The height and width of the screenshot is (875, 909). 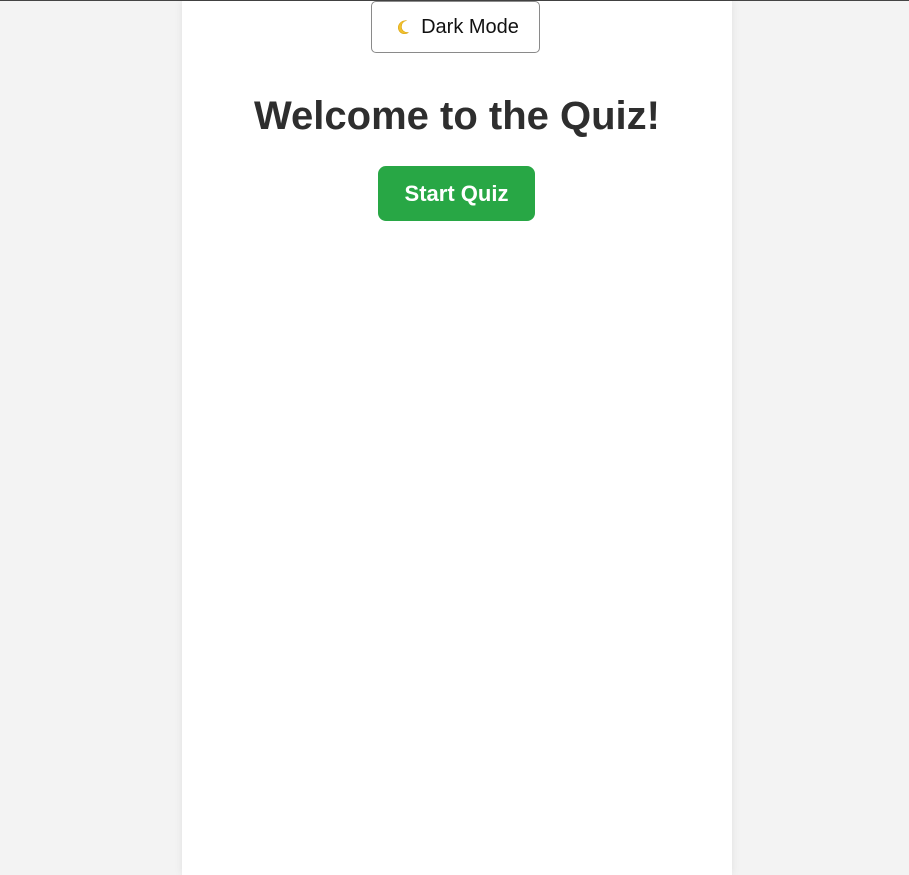 I want to click on page-title: Welcome to the Quiz!, so click(x=457, y=116).